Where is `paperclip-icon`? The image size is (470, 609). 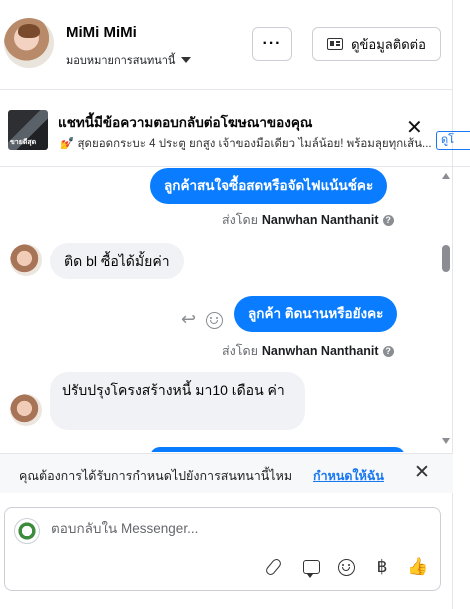 paperclip-icon is located at coordinates (273, 567).